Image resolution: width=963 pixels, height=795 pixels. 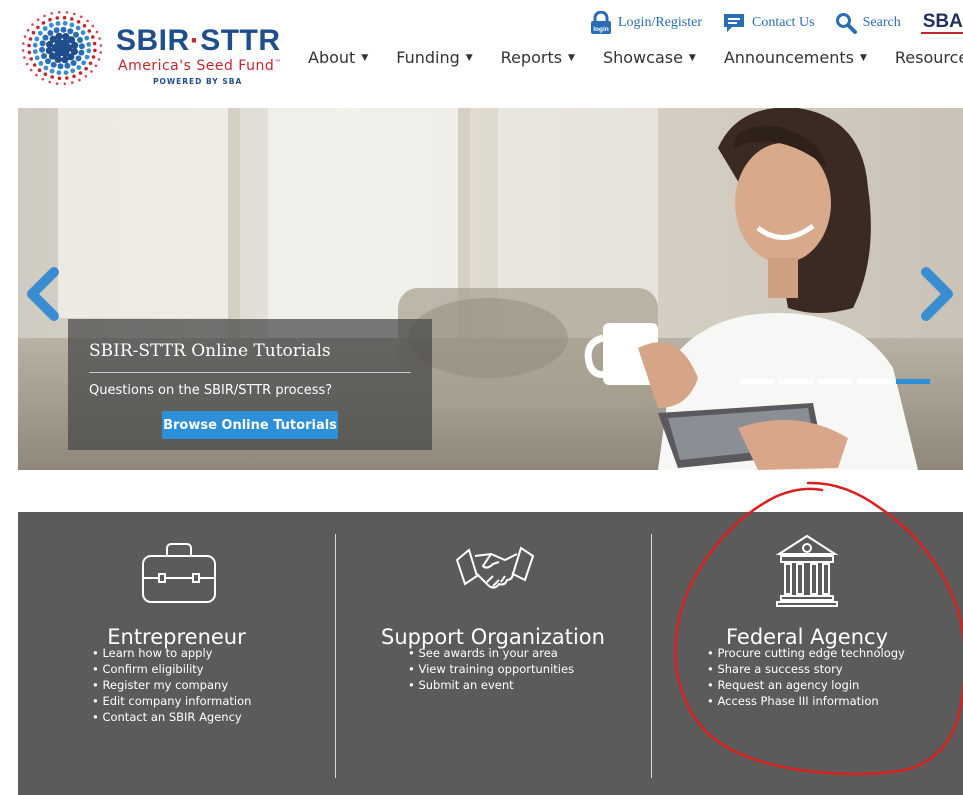 I want to click on login-register-label: Login/Register, so click(x=660, y=22).